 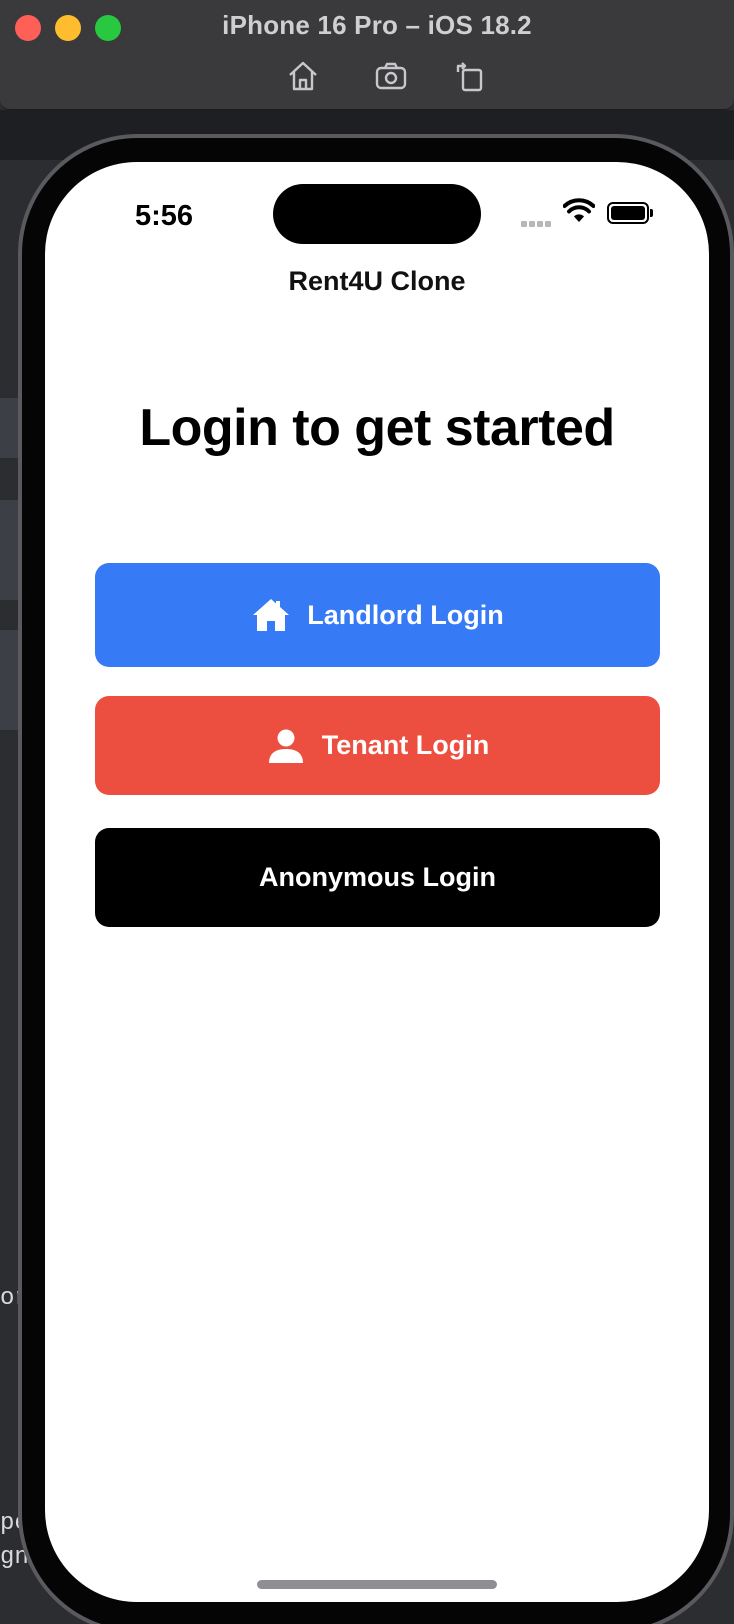 What do you see at coordinates (579, 211) in the screenshot?
I see `wifi-icon` at bounding box center [579, 211].